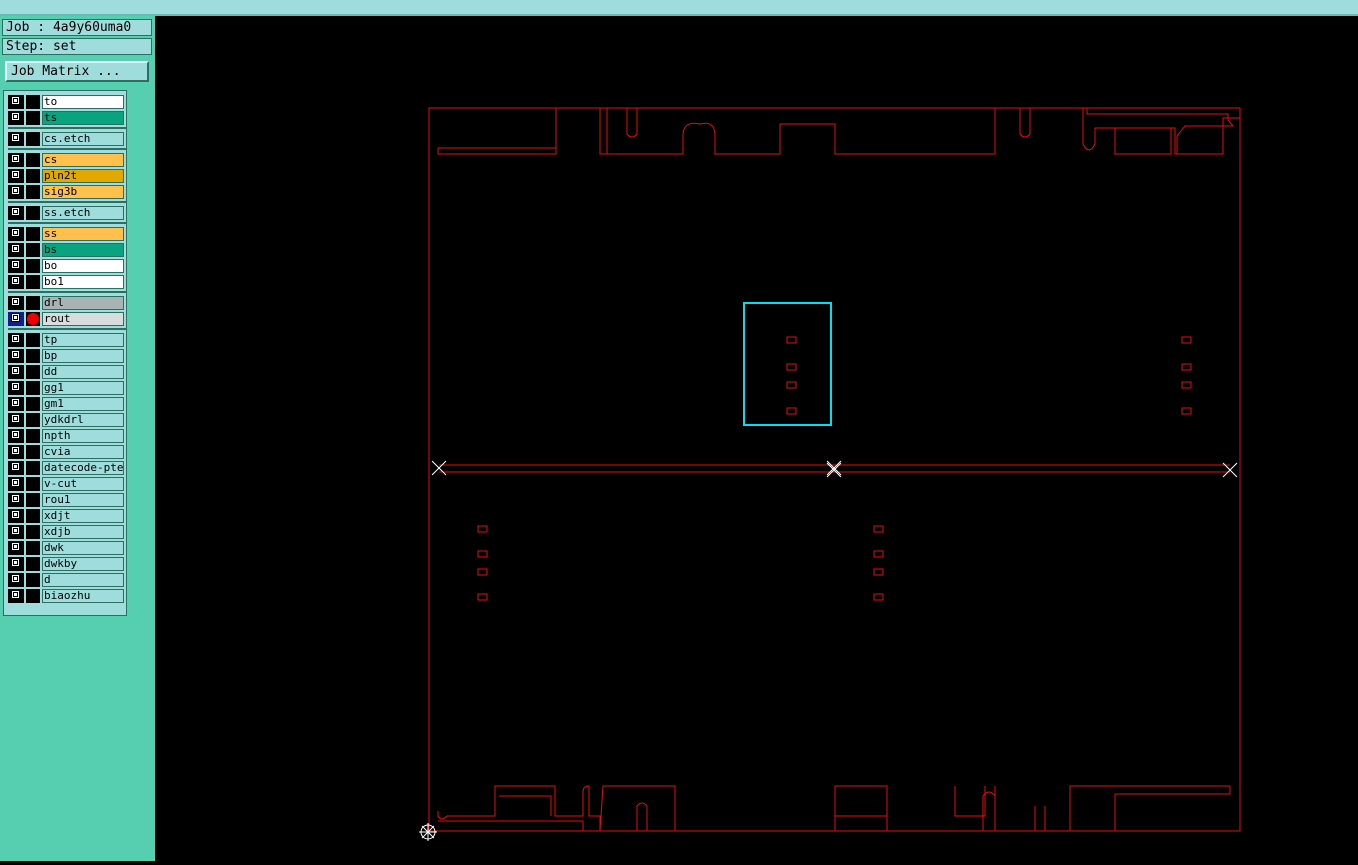  Describe the element at coordinates (83, 282) in the screenshot. I see `layer-name: bo1` at that location.